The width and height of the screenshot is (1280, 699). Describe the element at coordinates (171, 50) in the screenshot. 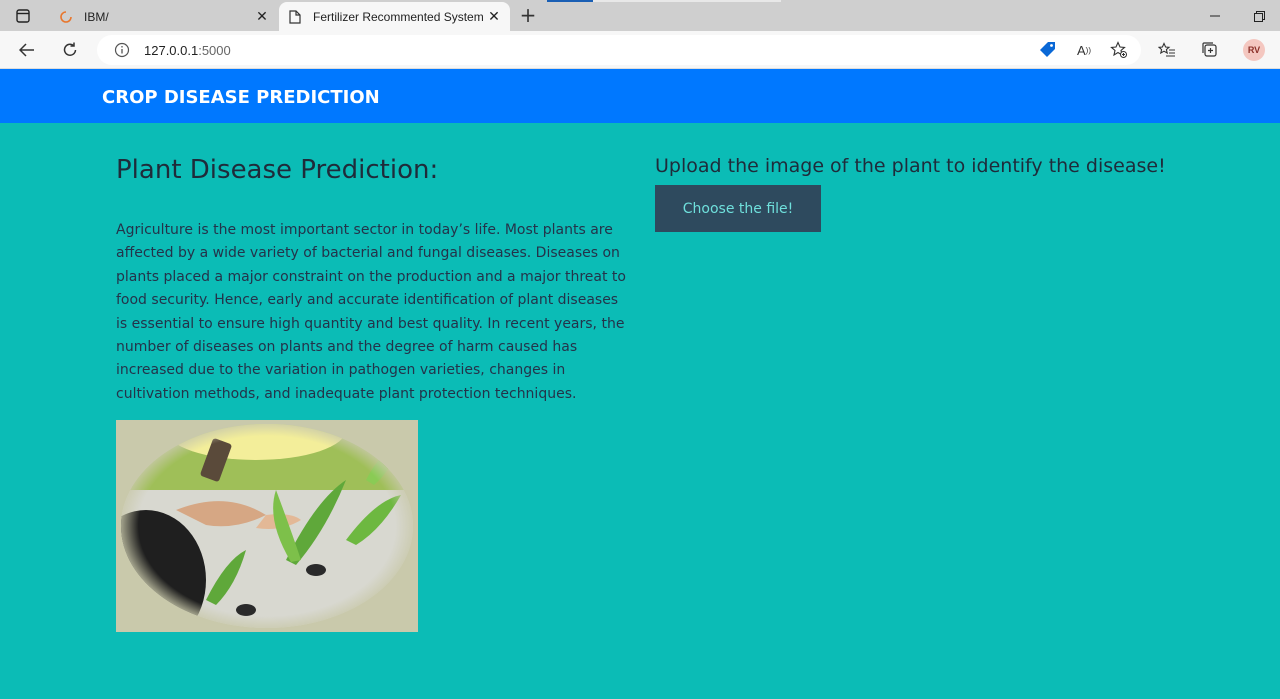

I see `url-host: 127.0.0.1` at that location.